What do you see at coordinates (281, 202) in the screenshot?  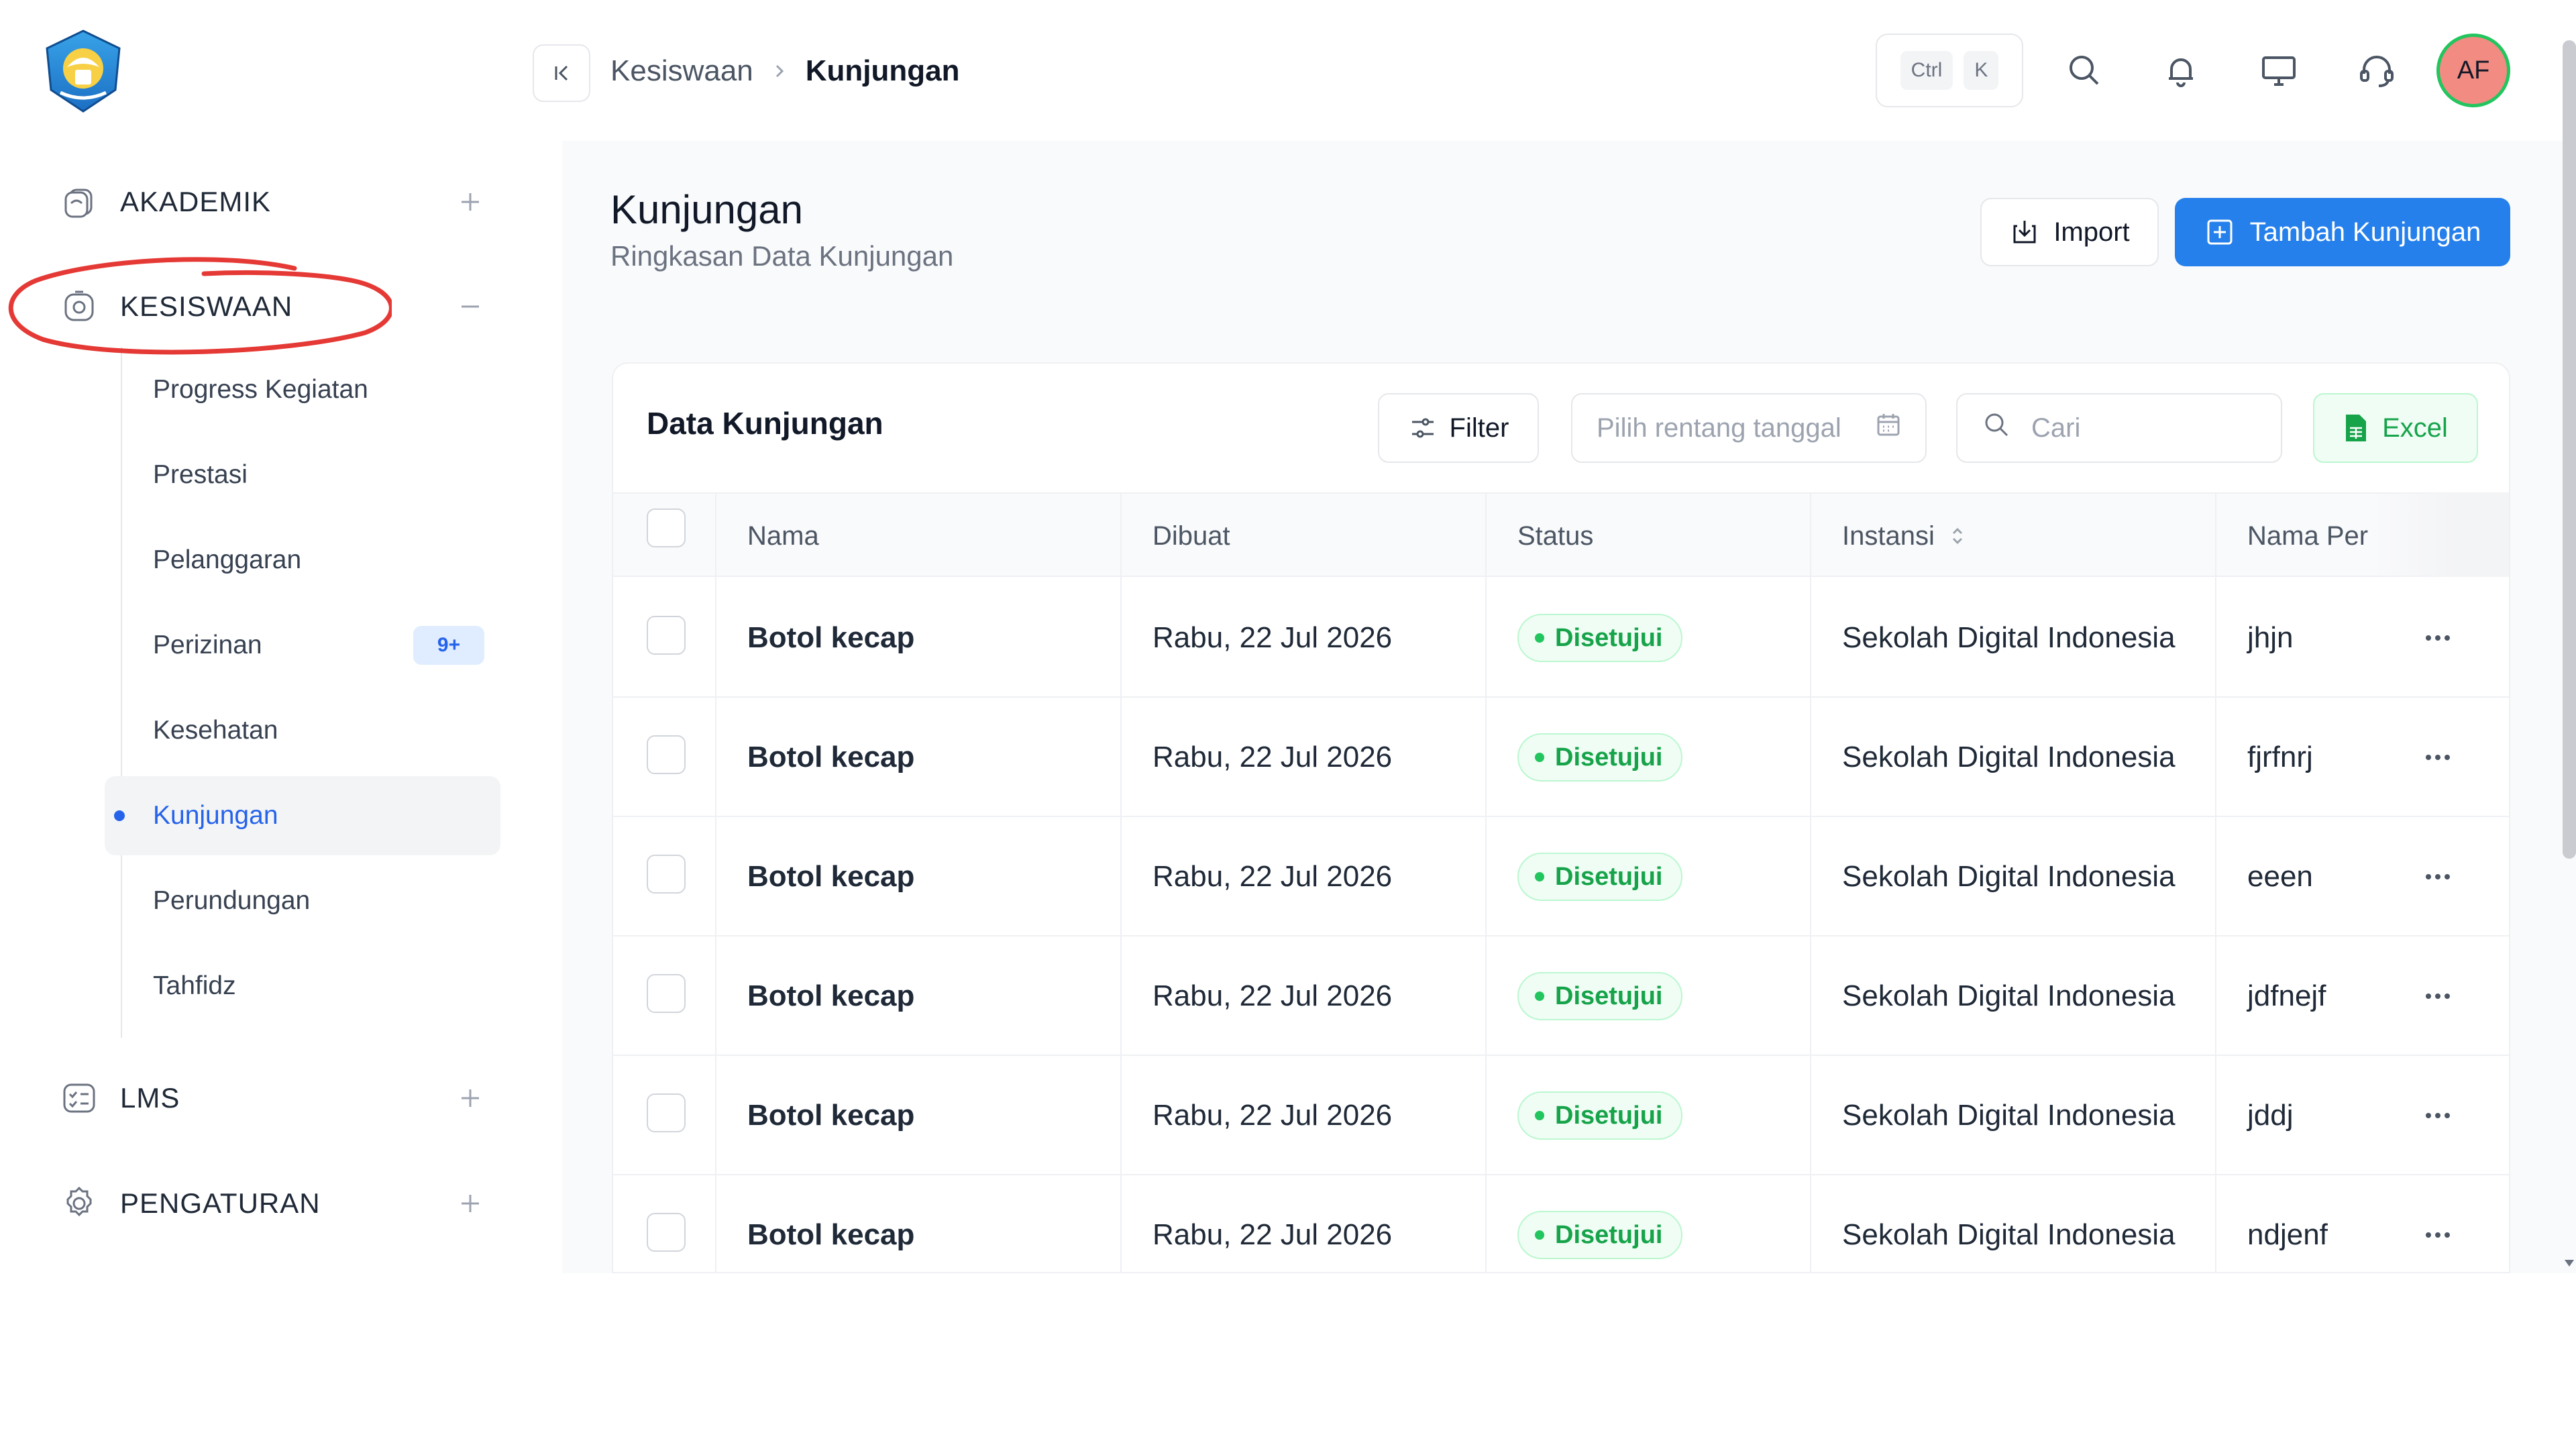 I see `nav-group-akademik: AKADEMIK` at bounding box center [281, 202].